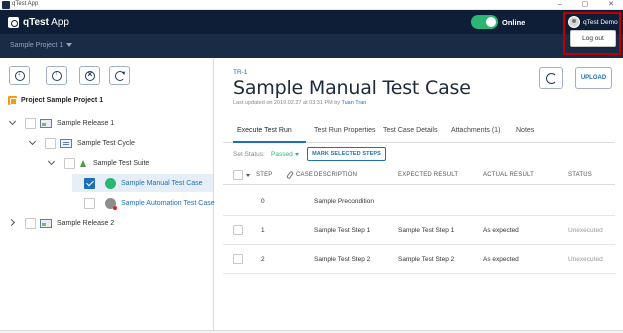 Image resolution: width=623 pixels, height=333 pixels. What do you see at coordinates (263, 230) in the screenshot?
I see `step-number: 1` at bounding box center [263, 230].